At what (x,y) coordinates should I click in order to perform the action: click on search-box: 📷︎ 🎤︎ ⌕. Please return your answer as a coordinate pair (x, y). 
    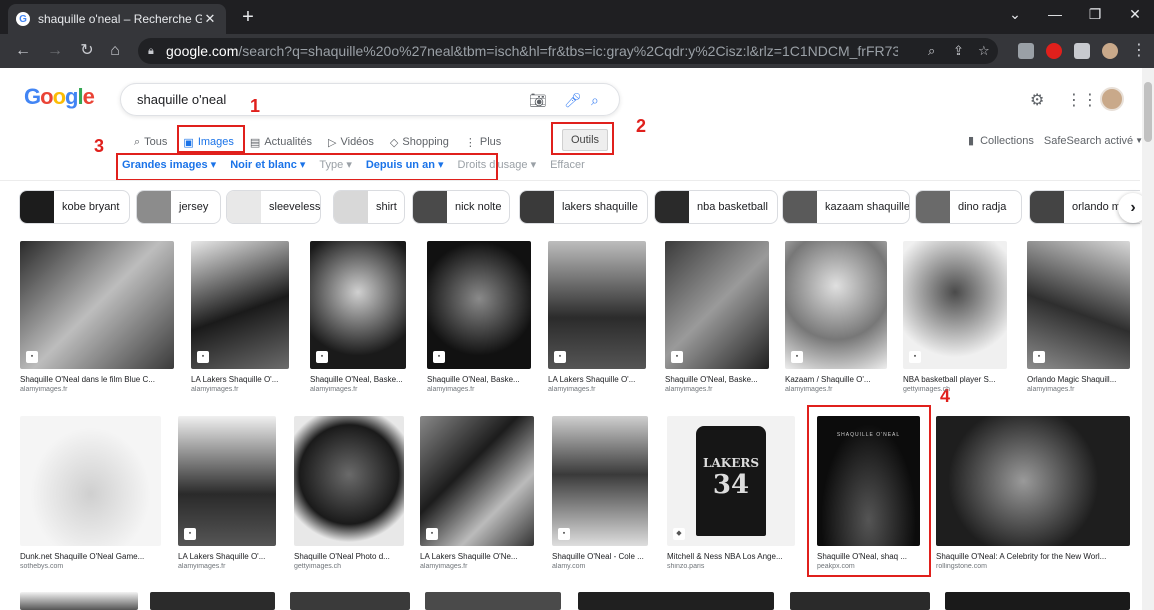
    Looking at the image, I should click on (370, 99).